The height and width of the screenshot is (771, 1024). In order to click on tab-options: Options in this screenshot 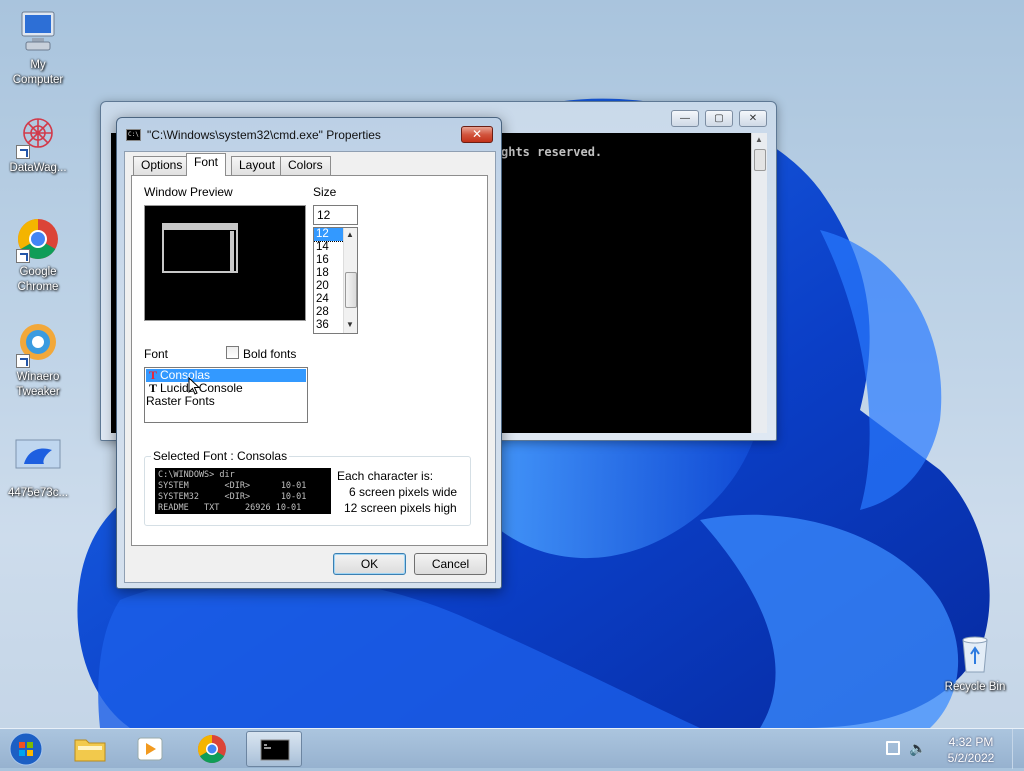, I will do `click(162, 165)`.